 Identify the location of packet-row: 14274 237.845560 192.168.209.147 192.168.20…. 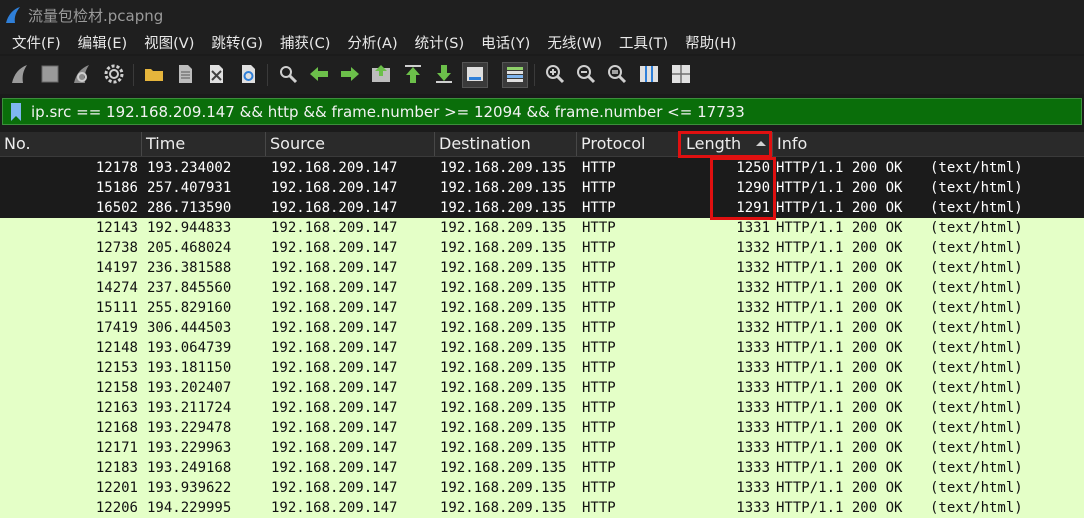
(542, 288).